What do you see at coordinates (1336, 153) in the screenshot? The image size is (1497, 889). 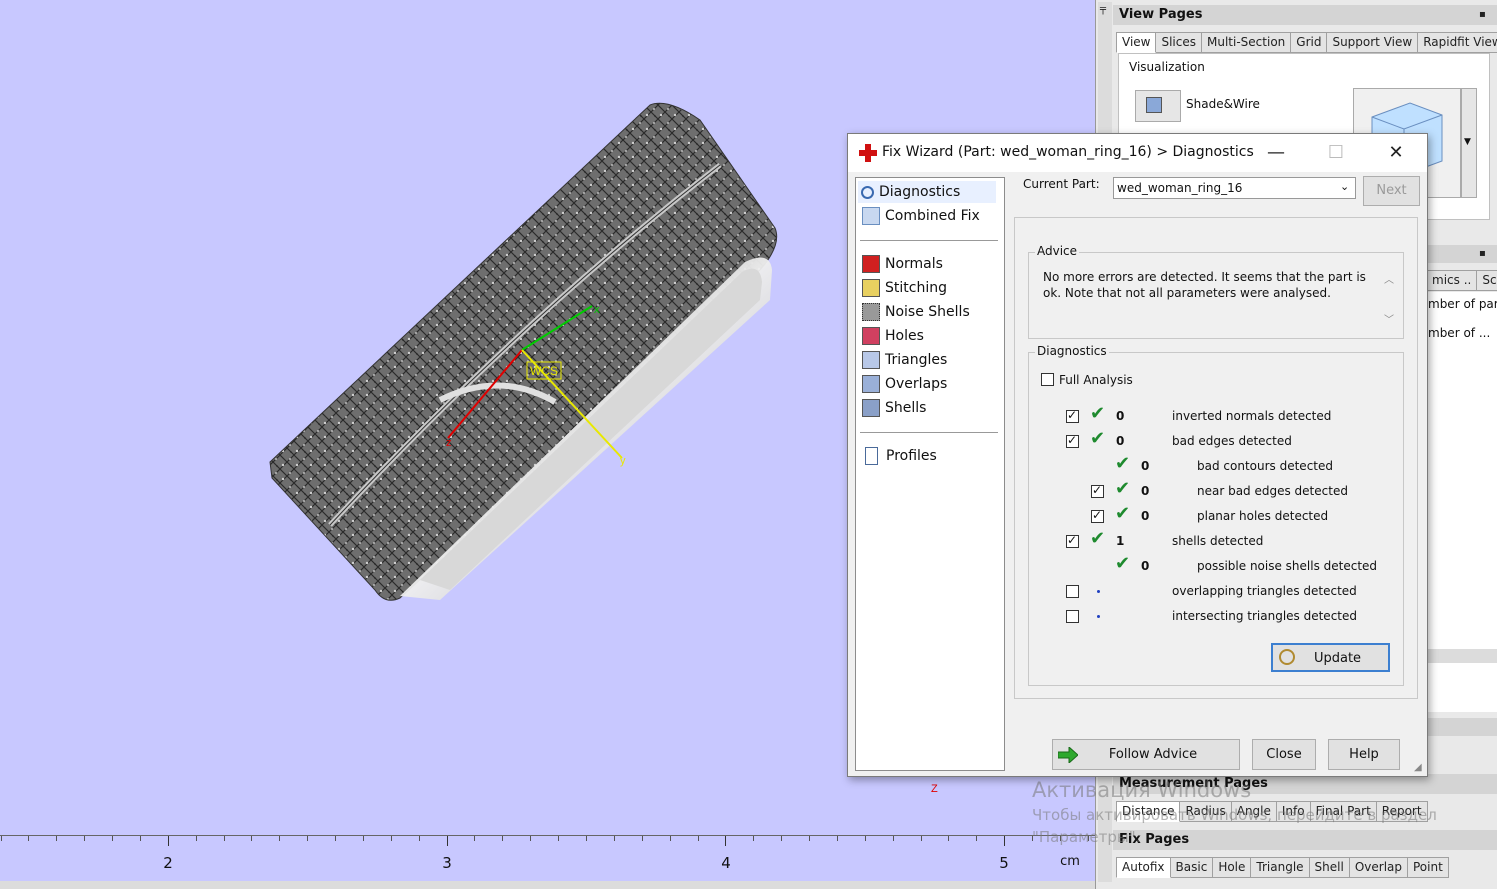 I see `maximize-icon: ☐` at bounding box center [1336, 153].